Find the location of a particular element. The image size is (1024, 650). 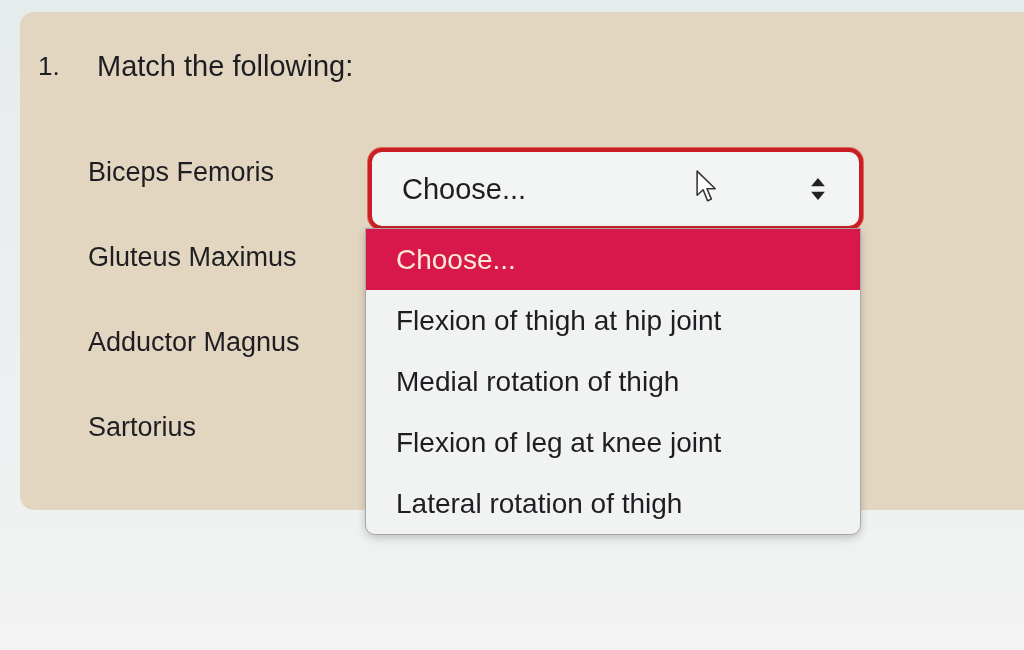

term-label: Adductor Magnus is located at coordinates (194, 342).